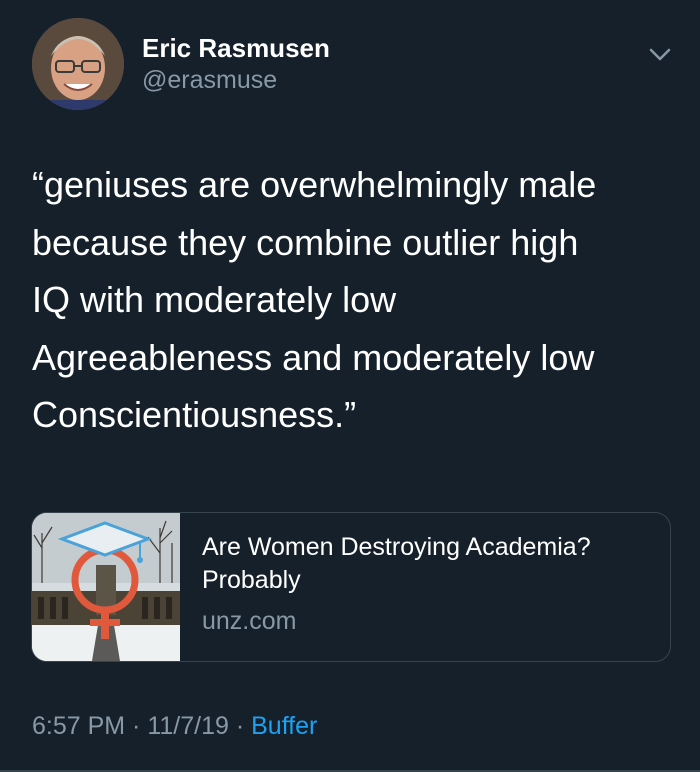 The height and width of the screenshot is (772, 700). I want to click on link-card-domain: unz.com, so click(249, 621).